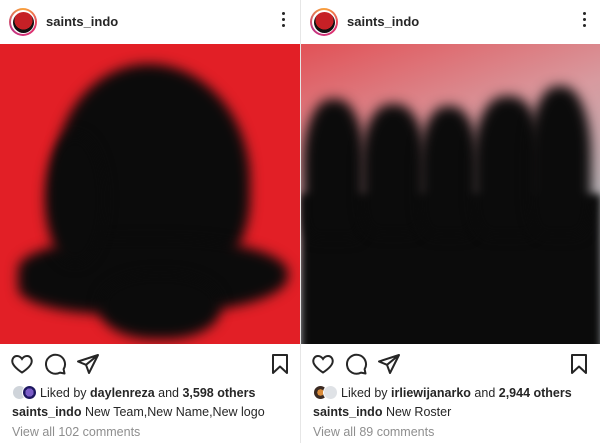  I want to click on liked-others-link: 3,598 others, so click(218, 393).